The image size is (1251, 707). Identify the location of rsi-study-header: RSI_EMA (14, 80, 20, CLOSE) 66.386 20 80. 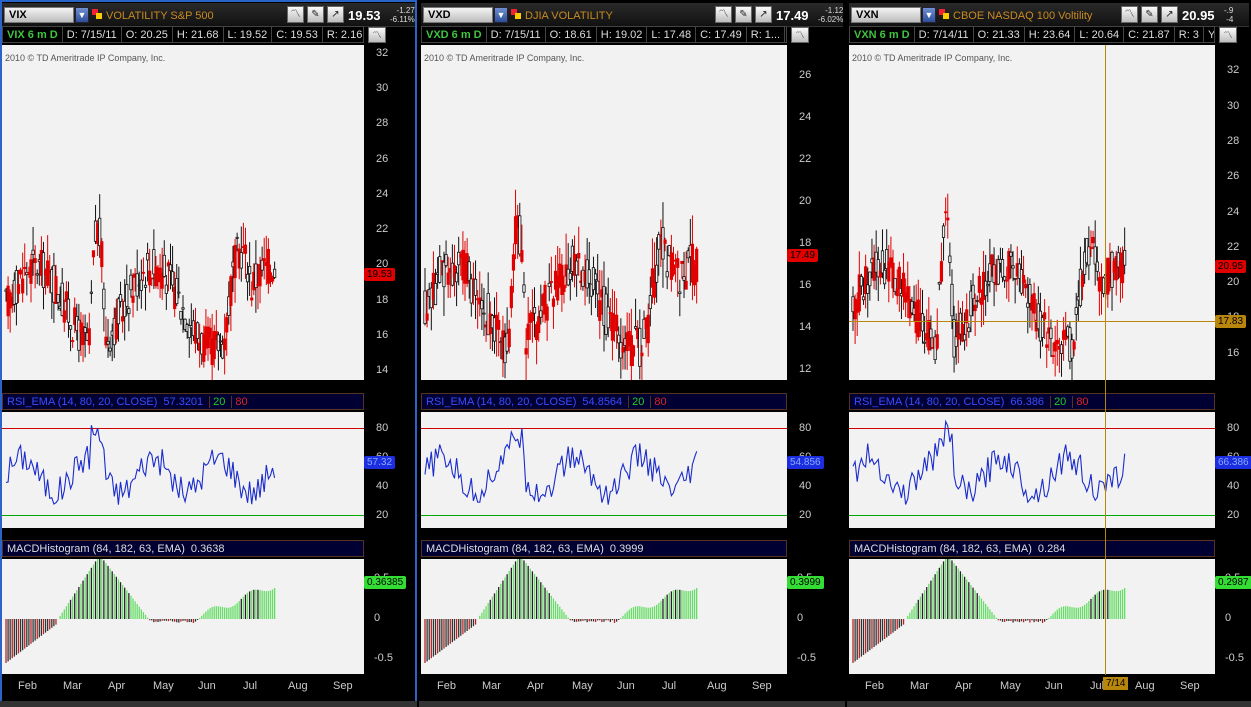
(1032, 401).